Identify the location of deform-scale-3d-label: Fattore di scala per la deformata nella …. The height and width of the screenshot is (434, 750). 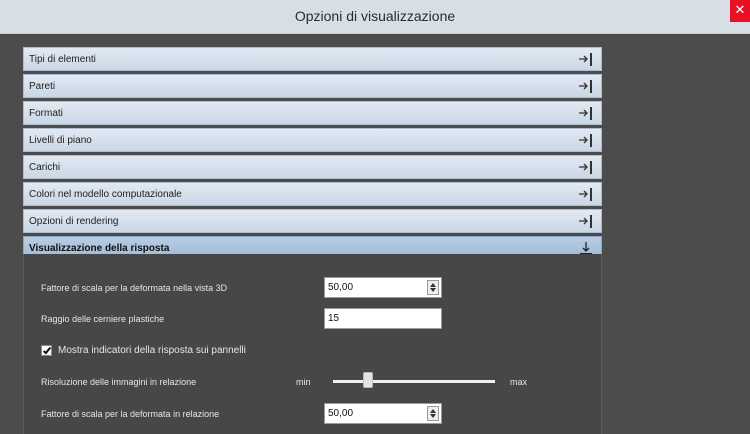
(134, 288).